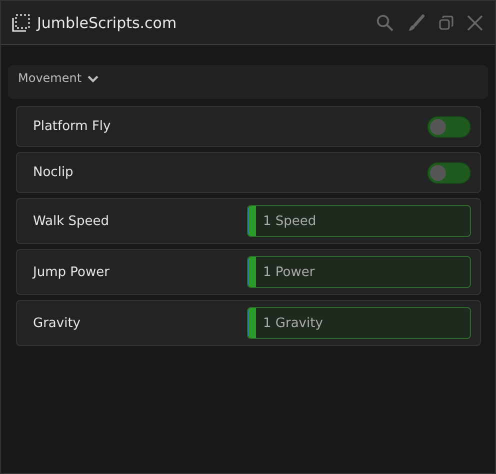 This screenshot has height=474, width=496. What do you see at coordinates (475, 22) in the screenshot?
I see `close-icon` at bounding box center [475, 22].